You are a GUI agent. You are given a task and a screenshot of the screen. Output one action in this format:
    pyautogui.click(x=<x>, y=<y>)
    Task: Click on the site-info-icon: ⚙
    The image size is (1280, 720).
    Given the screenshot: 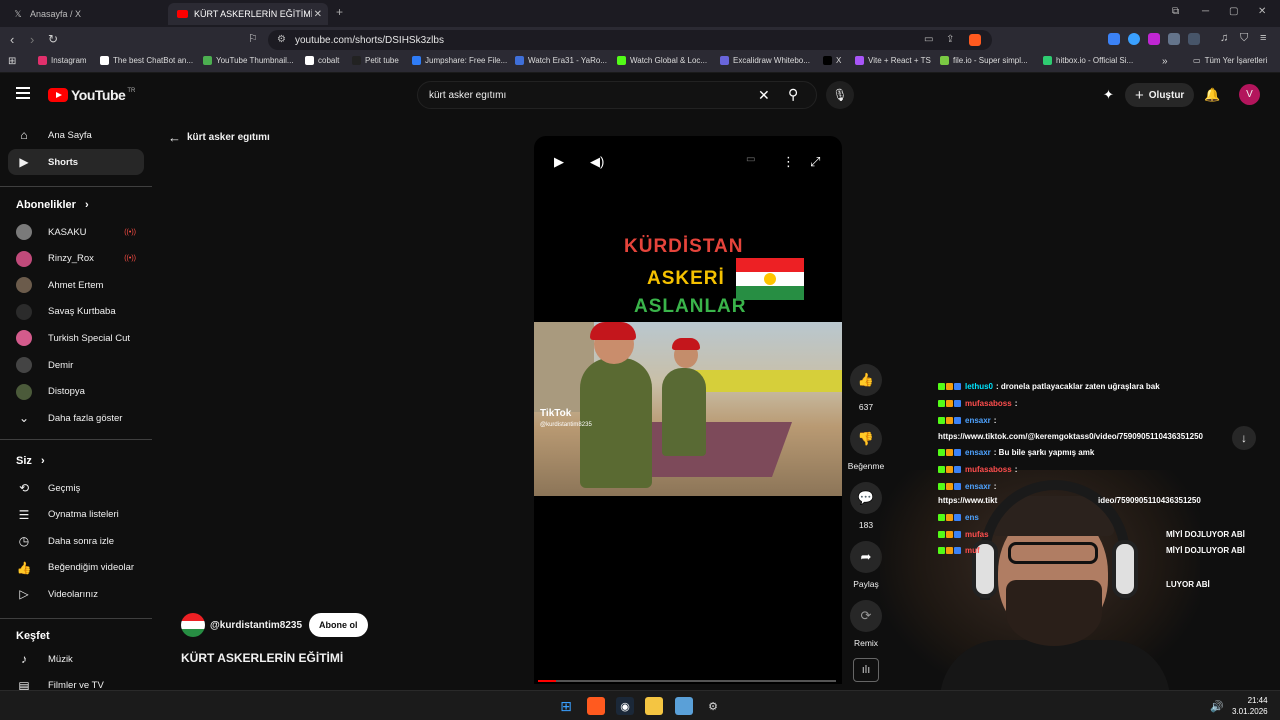 What is the action you would take?
    pyautogui.click(x=281, y=39)
    